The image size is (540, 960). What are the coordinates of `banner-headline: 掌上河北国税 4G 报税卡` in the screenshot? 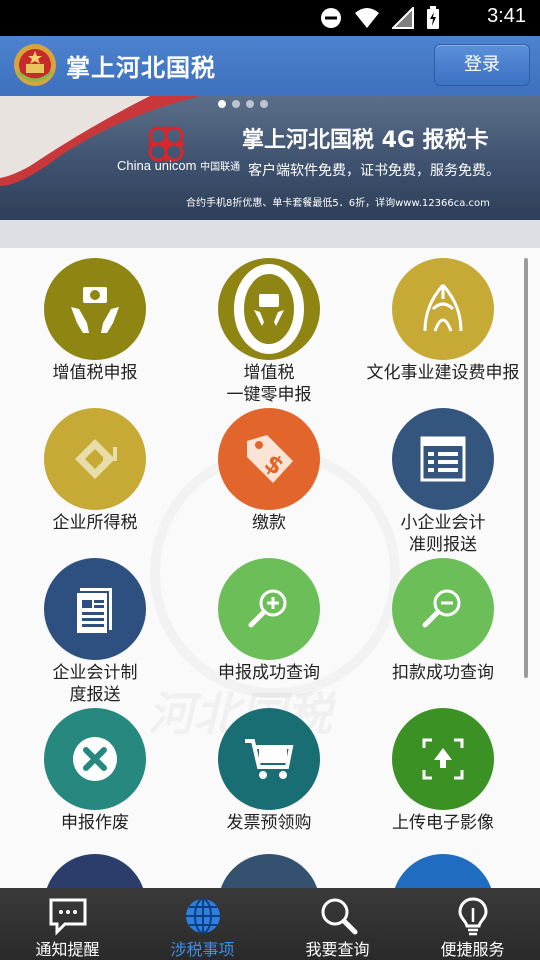 It's located at (365, 140).